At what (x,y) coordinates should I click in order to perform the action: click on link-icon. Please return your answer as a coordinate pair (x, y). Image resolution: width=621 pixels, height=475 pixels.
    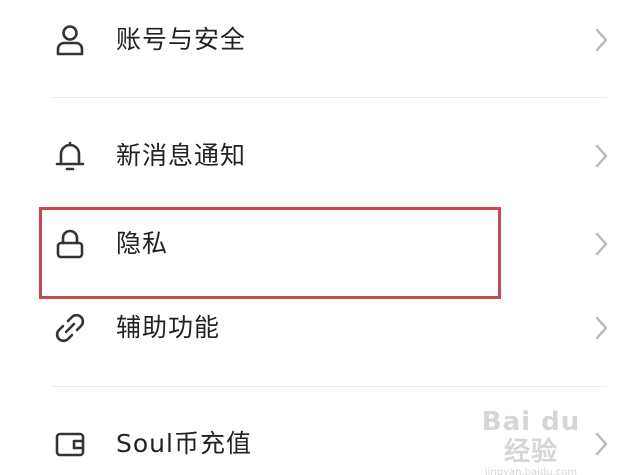
    Looking at the image, I should click on (70, 328).